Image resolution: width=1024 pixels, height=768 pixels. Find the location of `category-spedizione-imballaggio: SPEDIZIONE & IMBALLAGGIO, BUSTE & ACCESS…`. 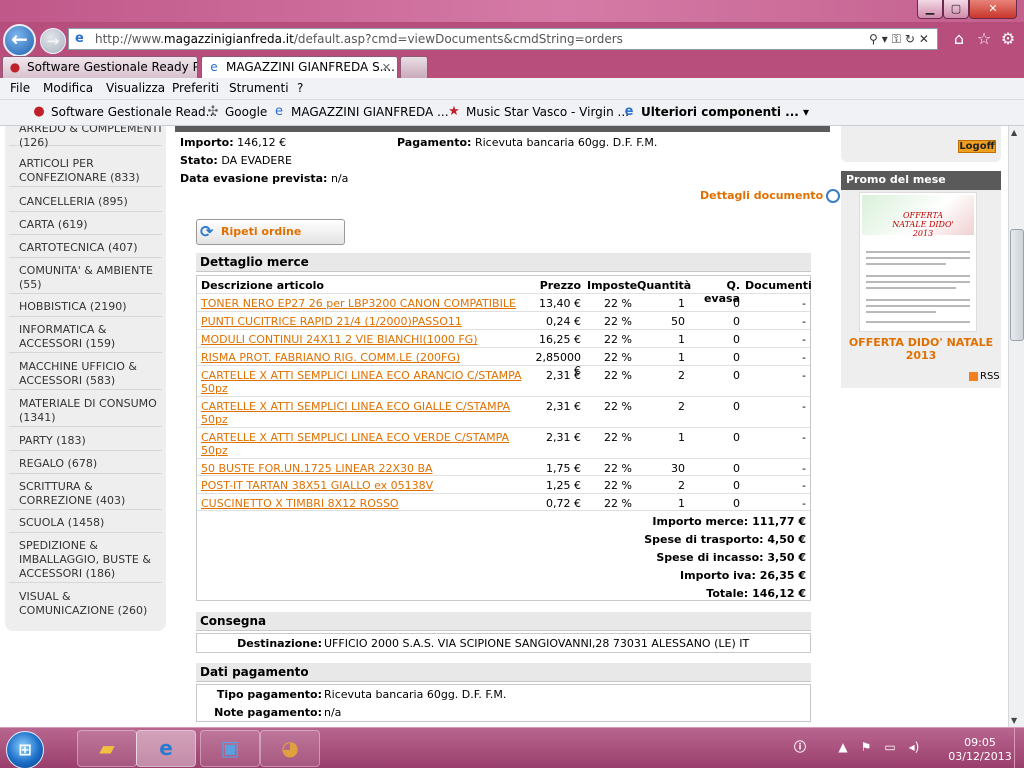

category-spedizione-imballaggio: SPEDIZIONE & IMBALLAGGIO, BUSTE & ACCESS… is located at coordinates (85, 559).